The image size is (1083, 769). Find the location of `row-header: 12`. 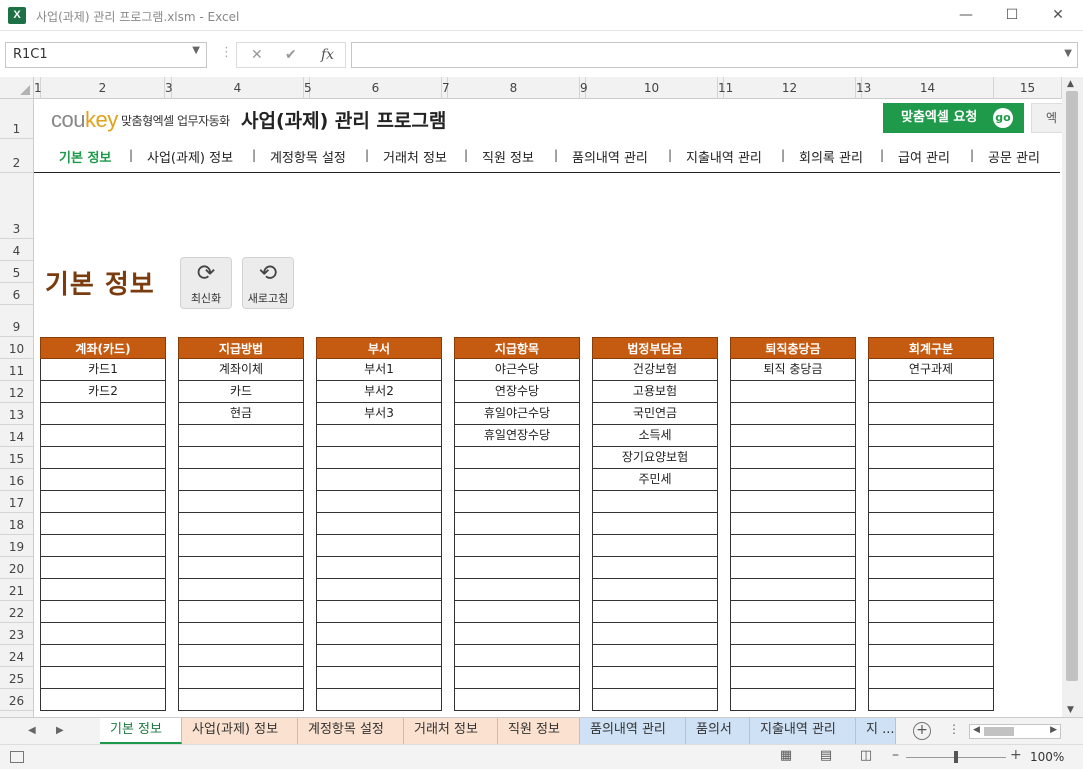

row-header: 12 is located at coordinates (16, 392).